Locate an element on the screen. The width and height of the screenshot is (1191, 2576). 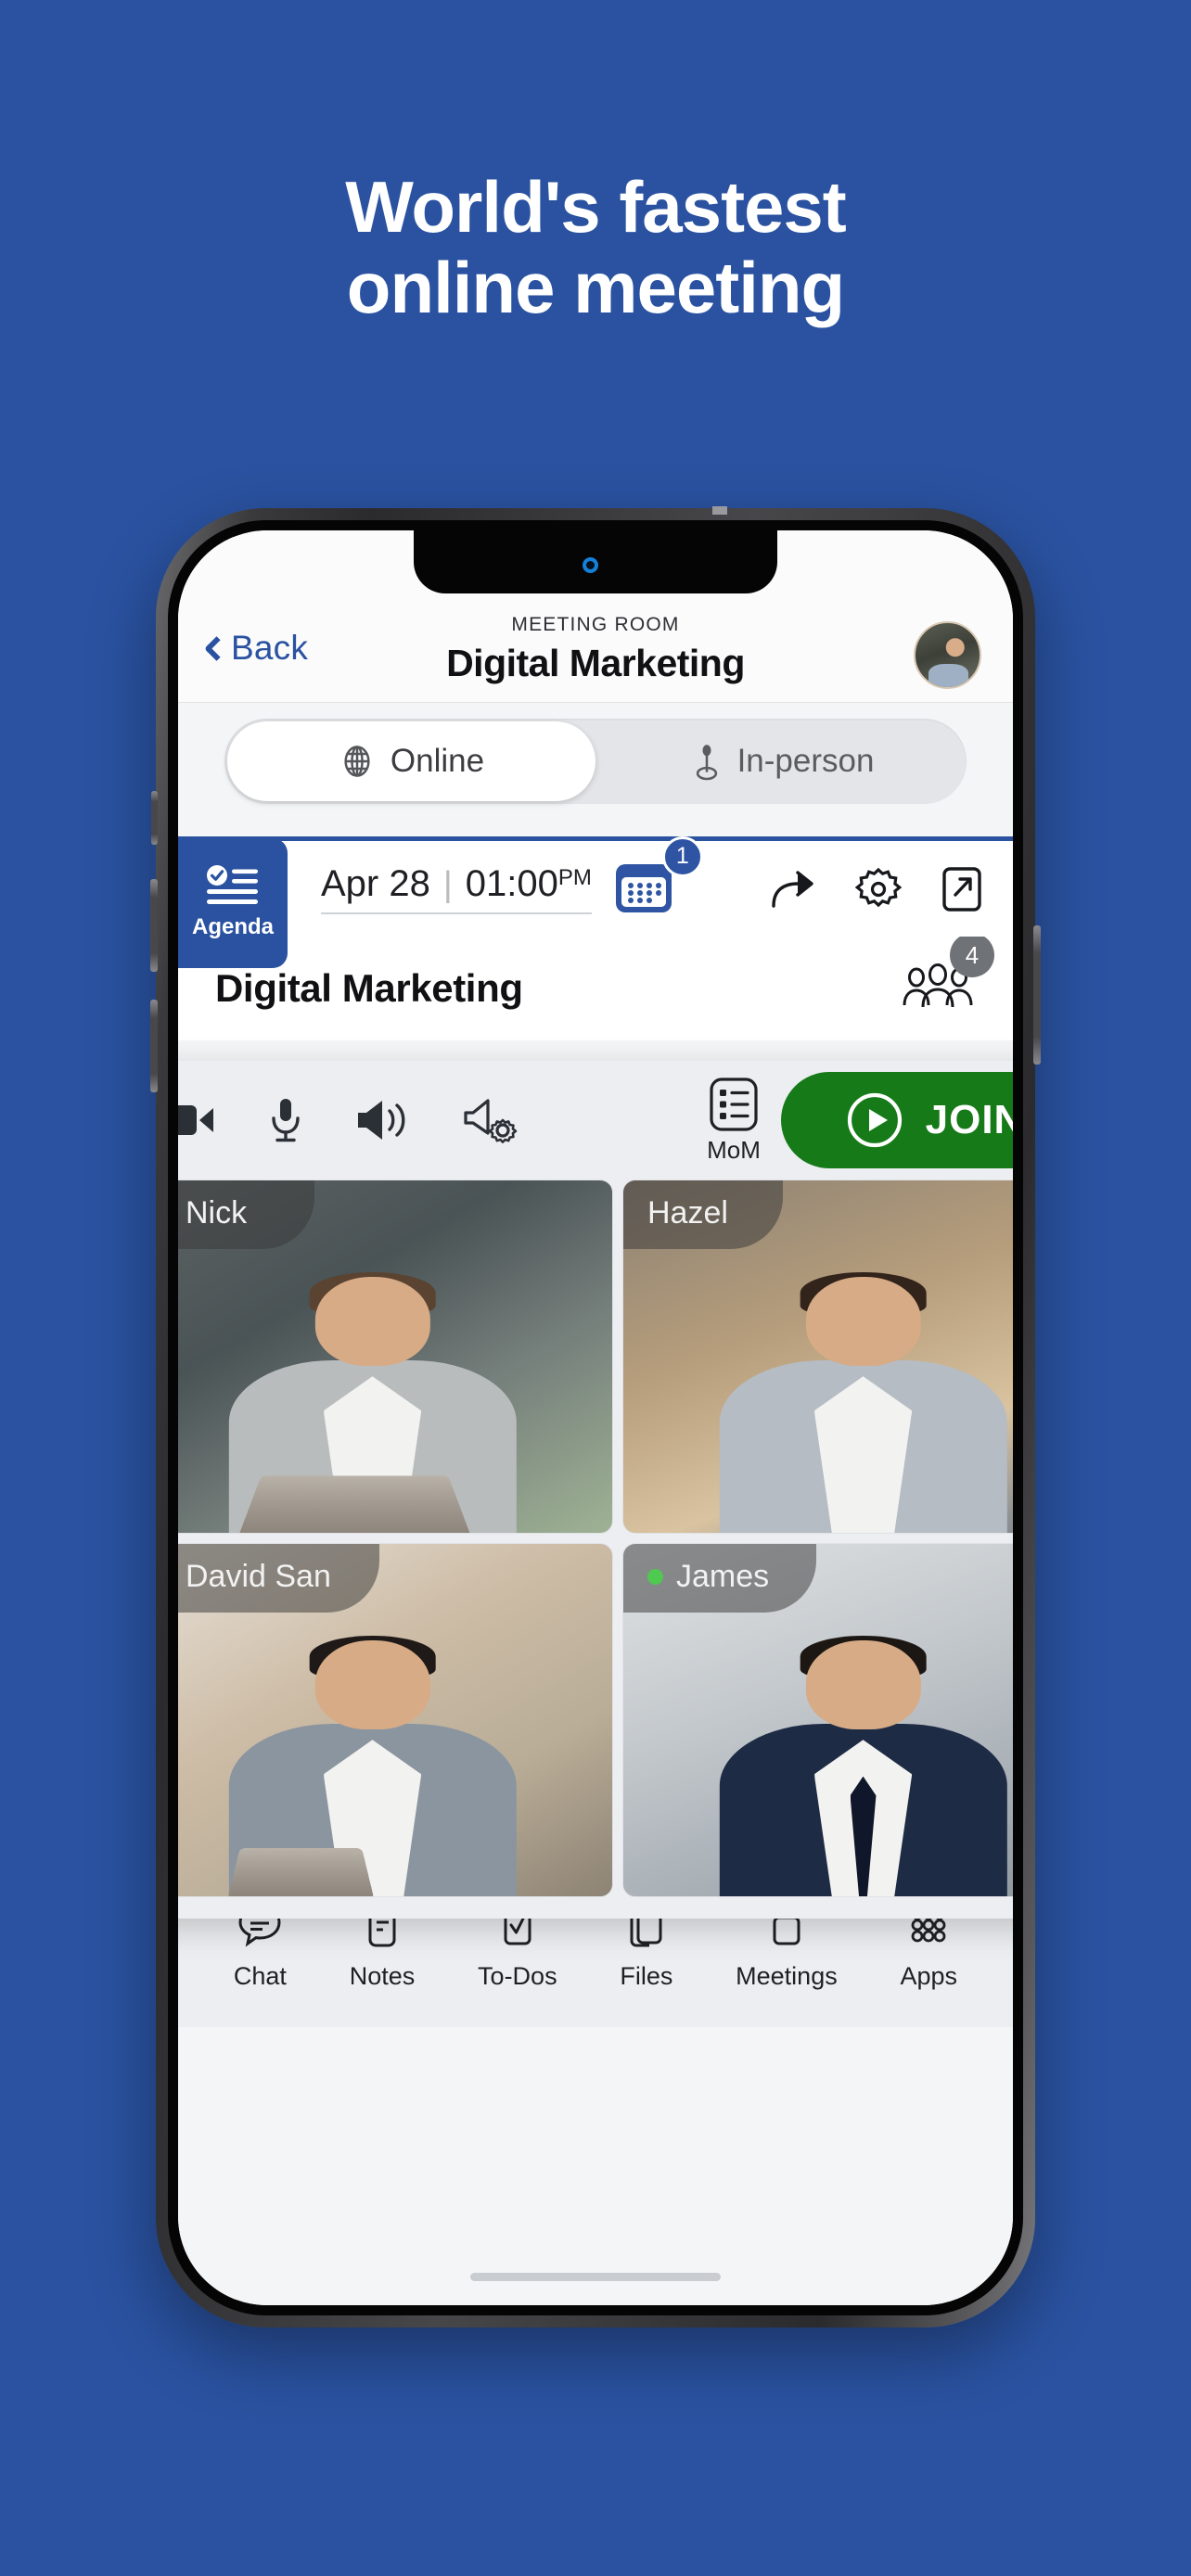
agenda-tab: Agenda is located at coordinates (233, 903).